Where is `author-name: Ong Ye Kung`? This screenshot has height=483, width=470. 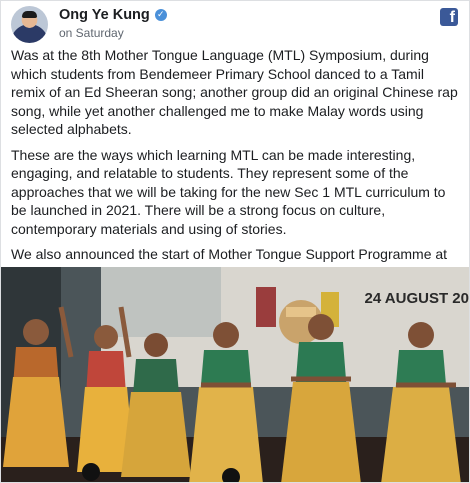
author-name: Ong Ye Kung is located at coordinates (104, 15).